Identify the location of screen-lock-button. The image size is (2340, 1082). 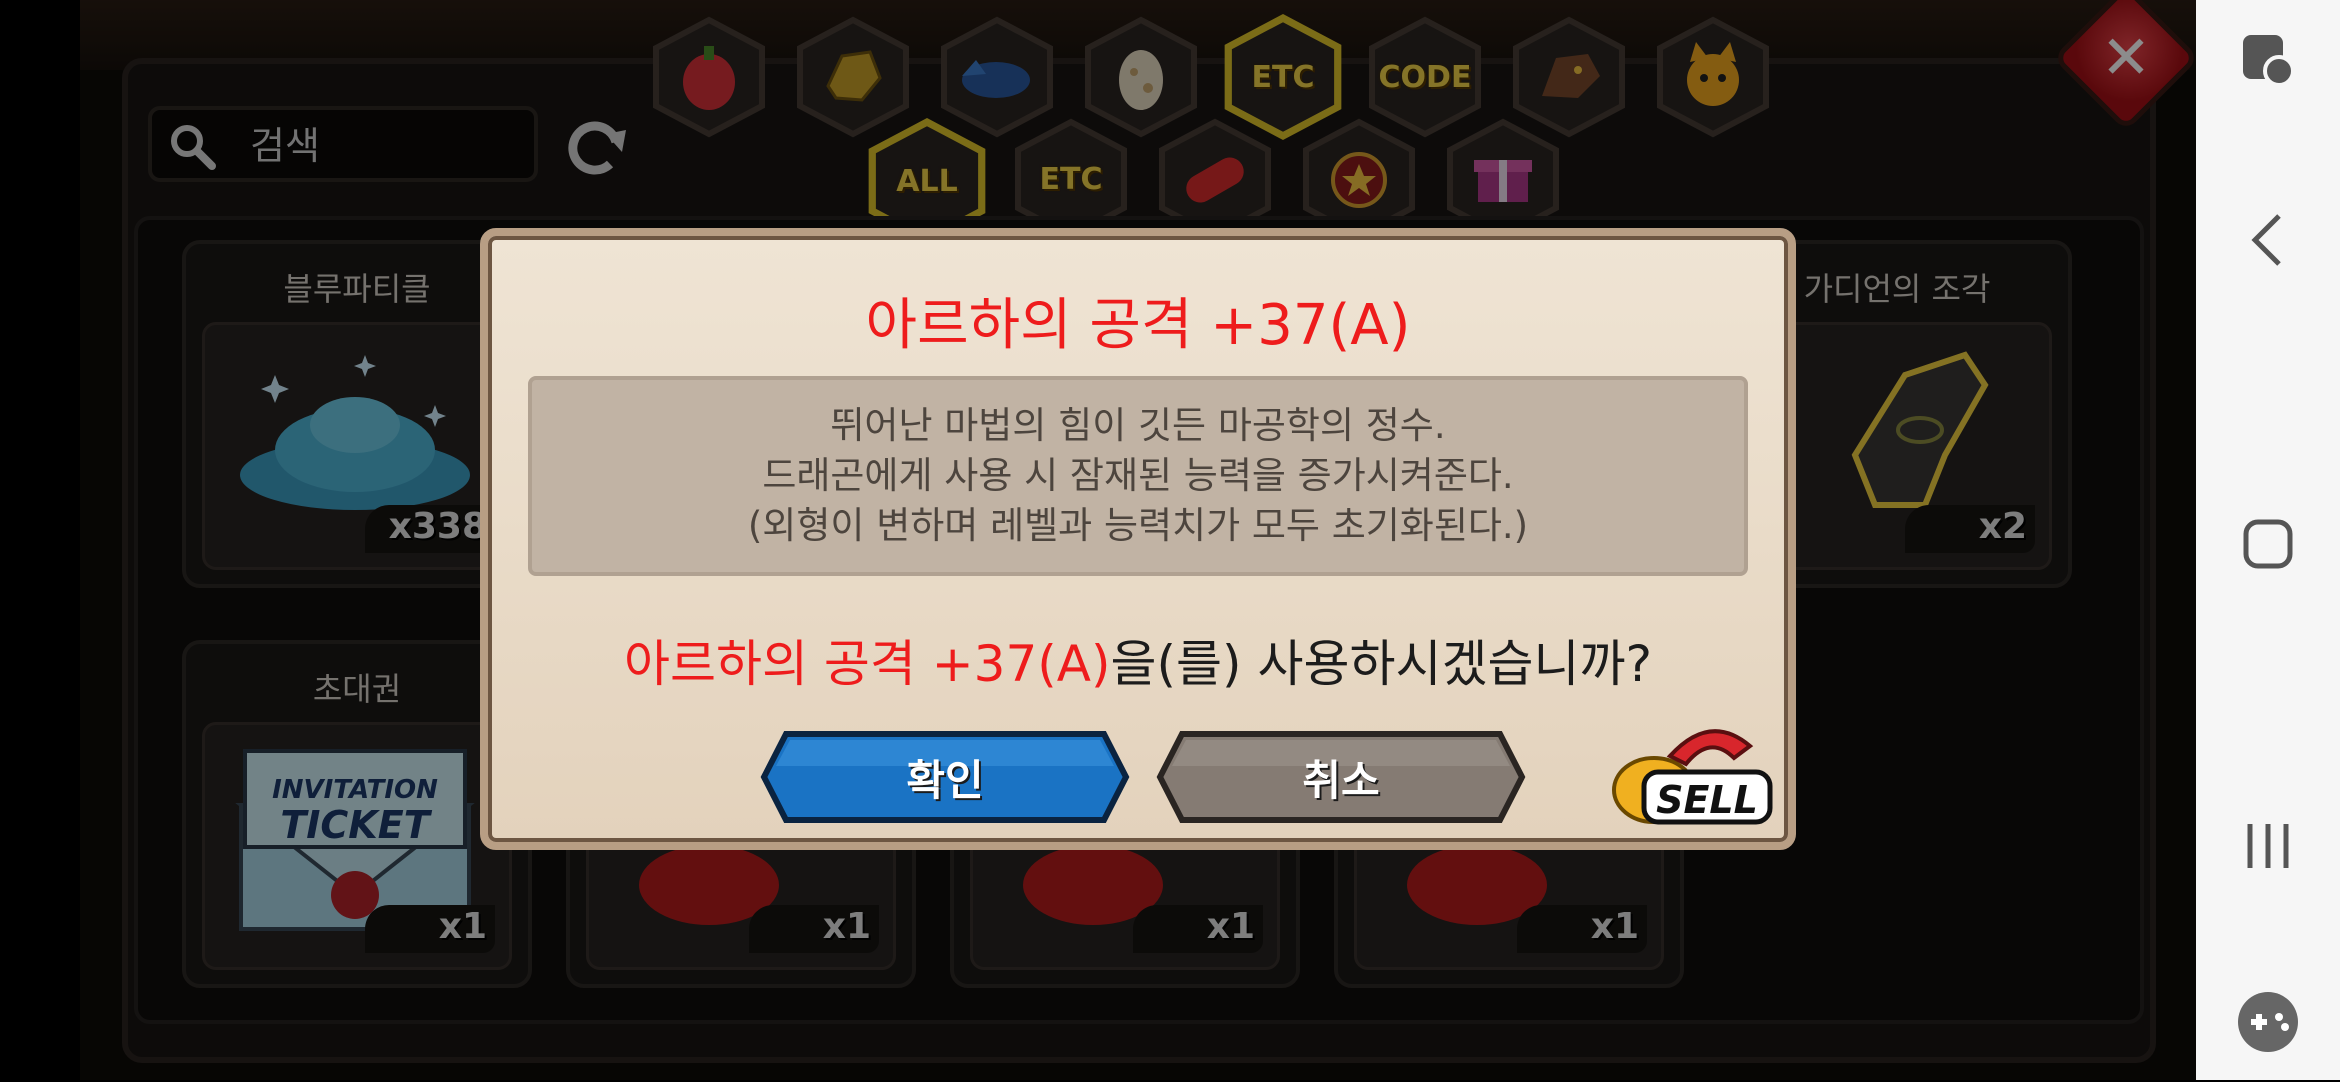
(2268, 60).